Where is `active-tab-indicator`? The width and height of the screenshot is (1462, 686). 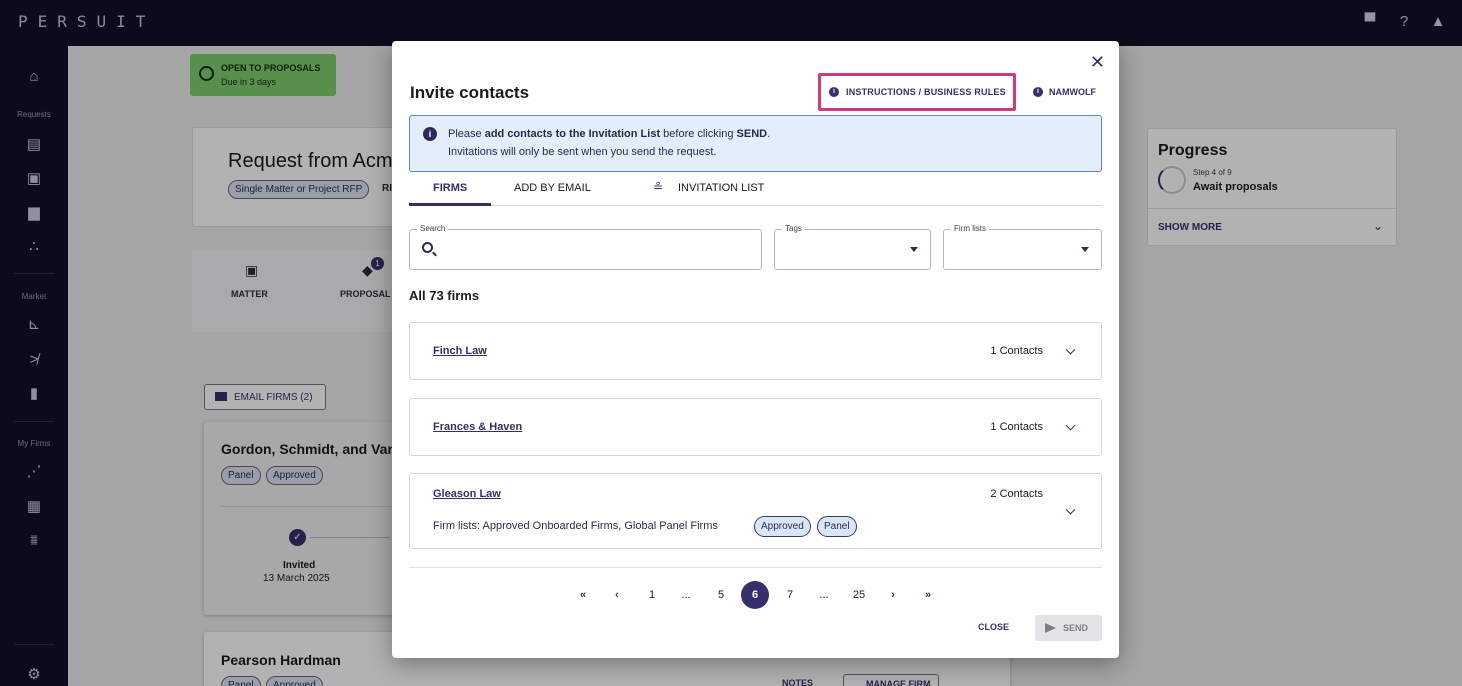
active-tab-indicator is located at coordinates (450, 204).